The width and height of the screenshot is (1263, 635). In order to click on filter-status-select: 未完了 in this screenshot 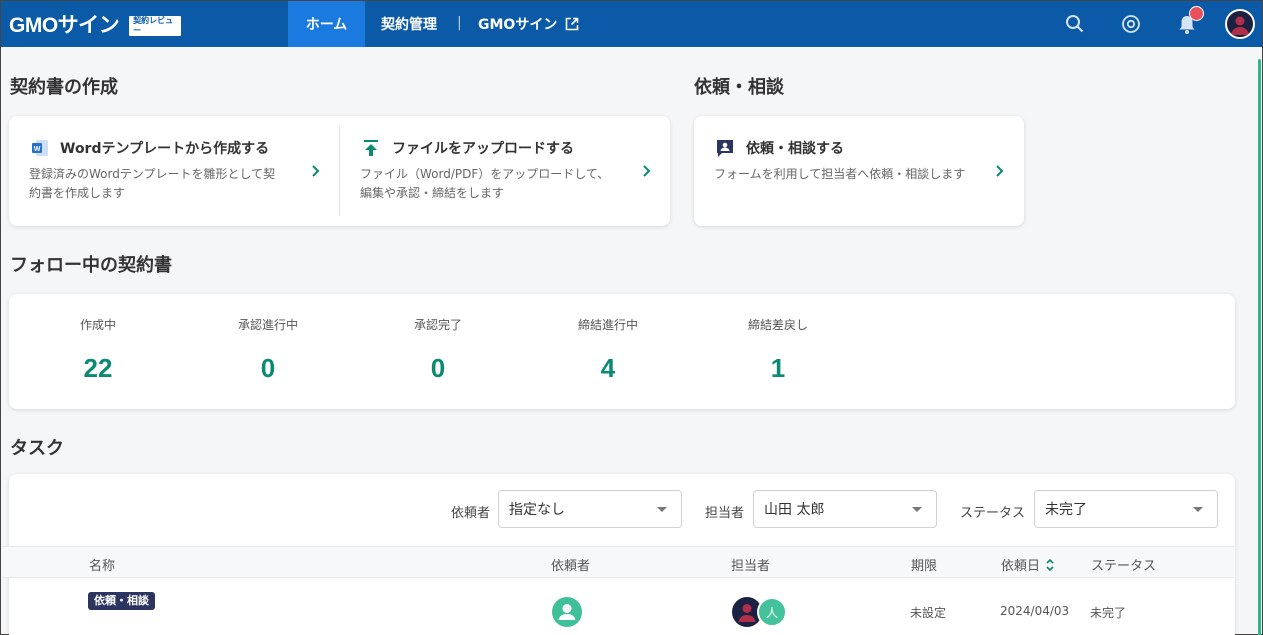, I will do `click(1126, 509)`.